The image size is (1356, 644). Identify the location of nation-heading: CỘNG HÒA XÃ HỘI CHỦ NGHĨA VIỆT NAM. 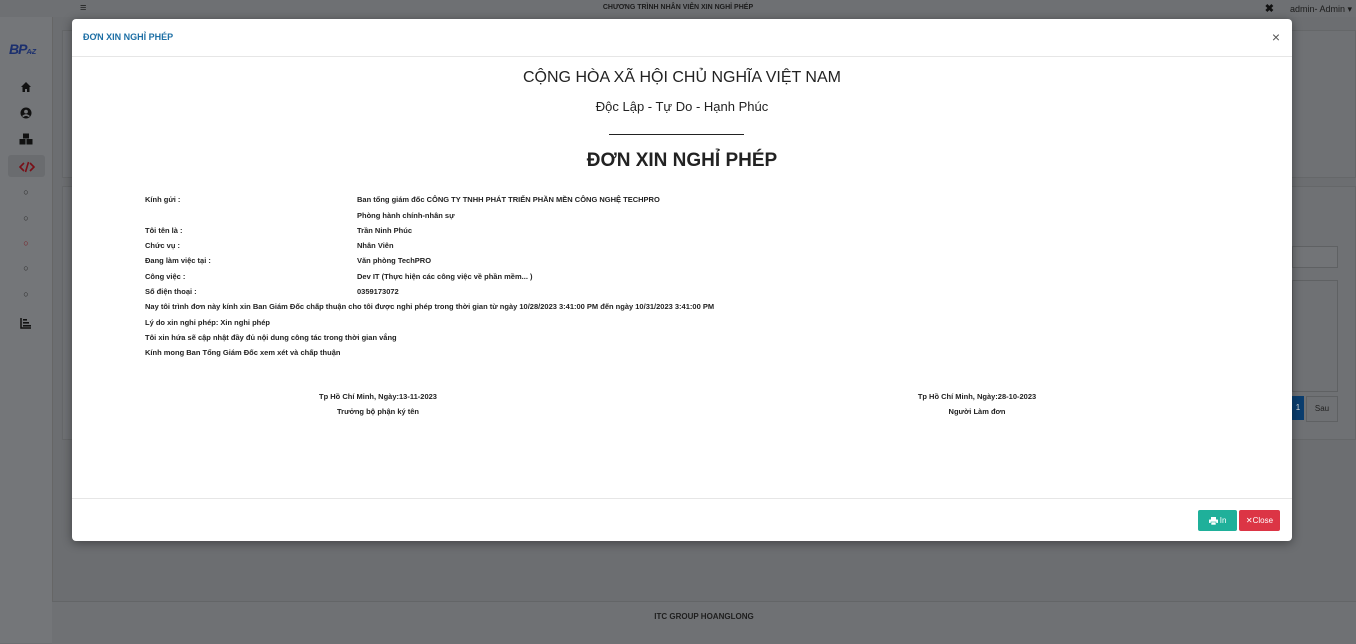
(682, 77).